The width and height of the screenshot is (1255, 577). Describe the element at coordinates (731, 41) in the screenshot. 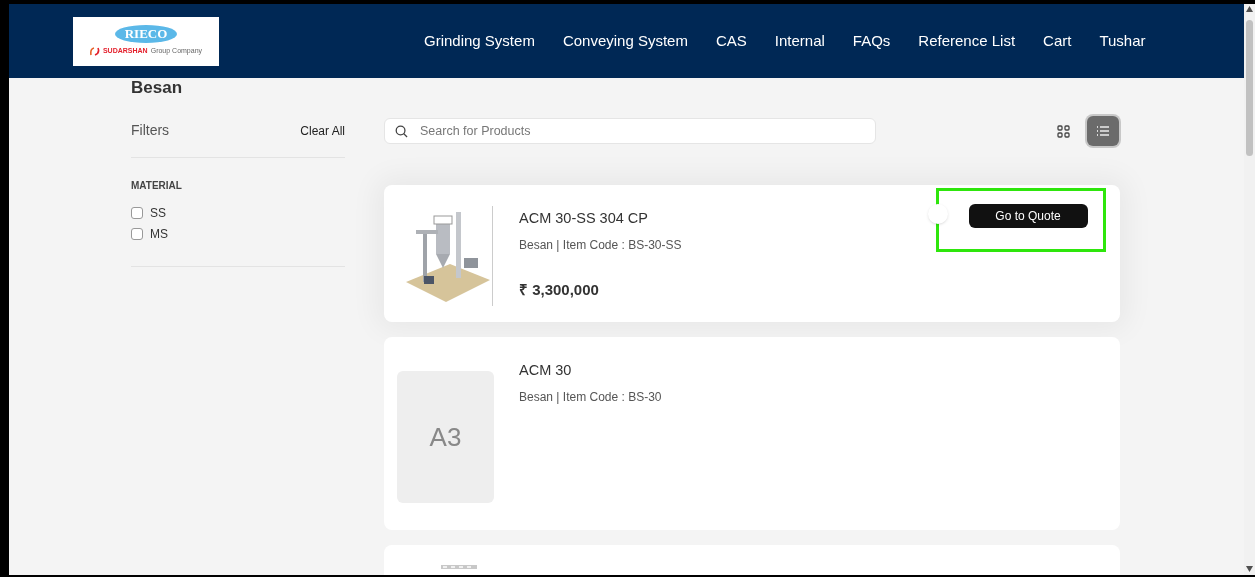

I see `nav-link: CAS` at that location.